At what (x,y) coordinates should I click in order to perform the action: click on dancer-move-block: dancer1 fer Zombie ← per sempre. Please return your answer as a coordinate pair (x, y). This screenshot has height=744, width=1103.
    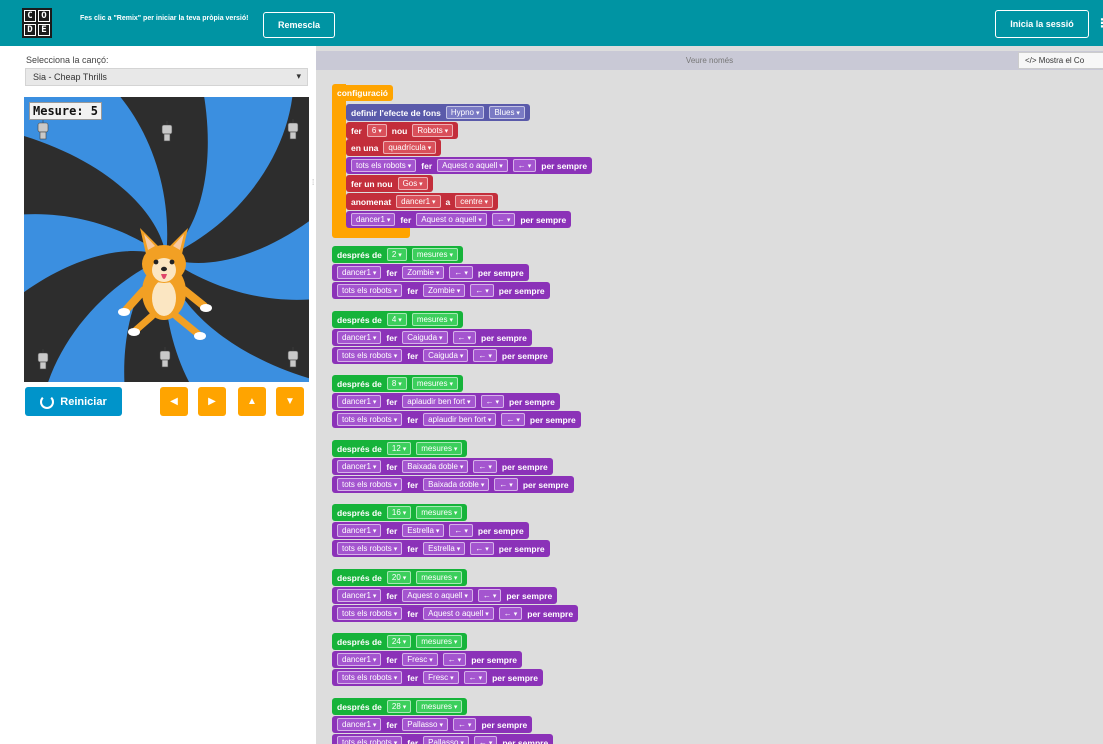
    Looking at the image, I should click on (430, 272).